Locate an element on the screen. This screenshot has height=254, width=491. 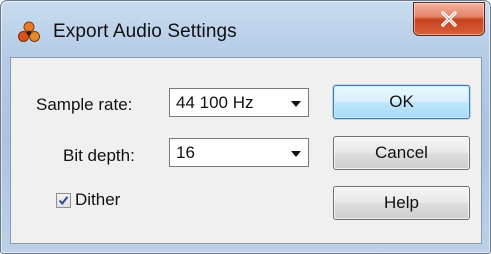
dither-label: Dither is located at coordinates (97, 200).